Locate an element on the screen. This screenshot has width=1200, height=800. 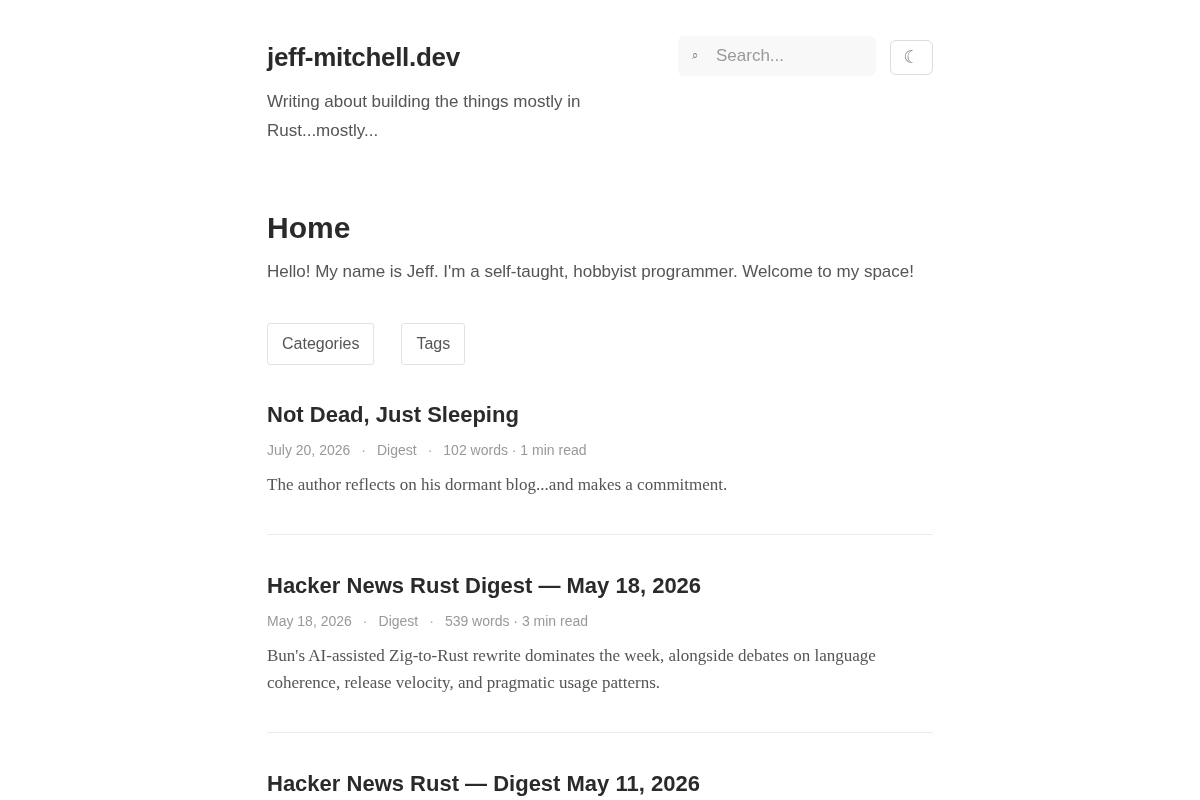
post-title: Hacker News Rust Digest — May 18, 2026 is located at coordinates (484, 586).